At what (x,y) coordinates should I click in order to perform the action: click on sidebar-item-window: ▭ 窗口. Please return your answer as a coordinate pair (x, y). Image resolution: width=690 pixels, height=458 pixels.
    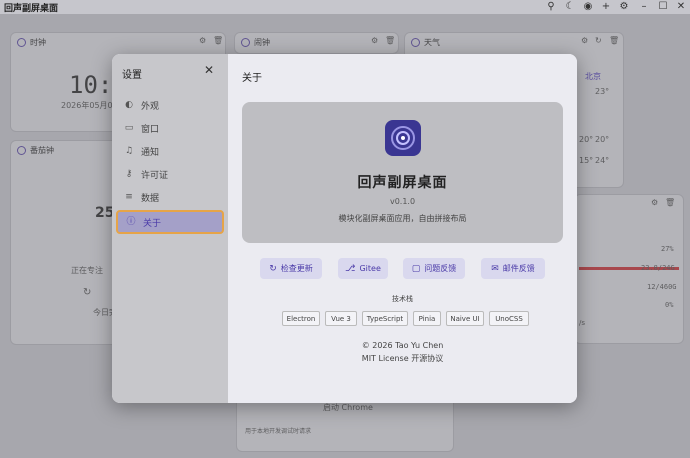
    Looking at the image, I should click on (170, 128).